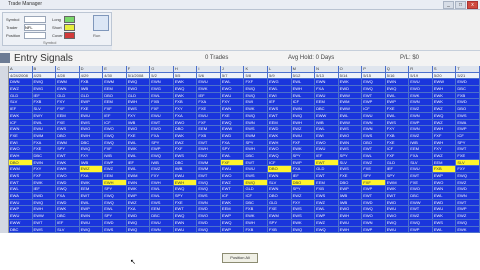 The height and width of the screenshot is (270, 480). I want to click on signal-cell: EWY, so click(44, 116).